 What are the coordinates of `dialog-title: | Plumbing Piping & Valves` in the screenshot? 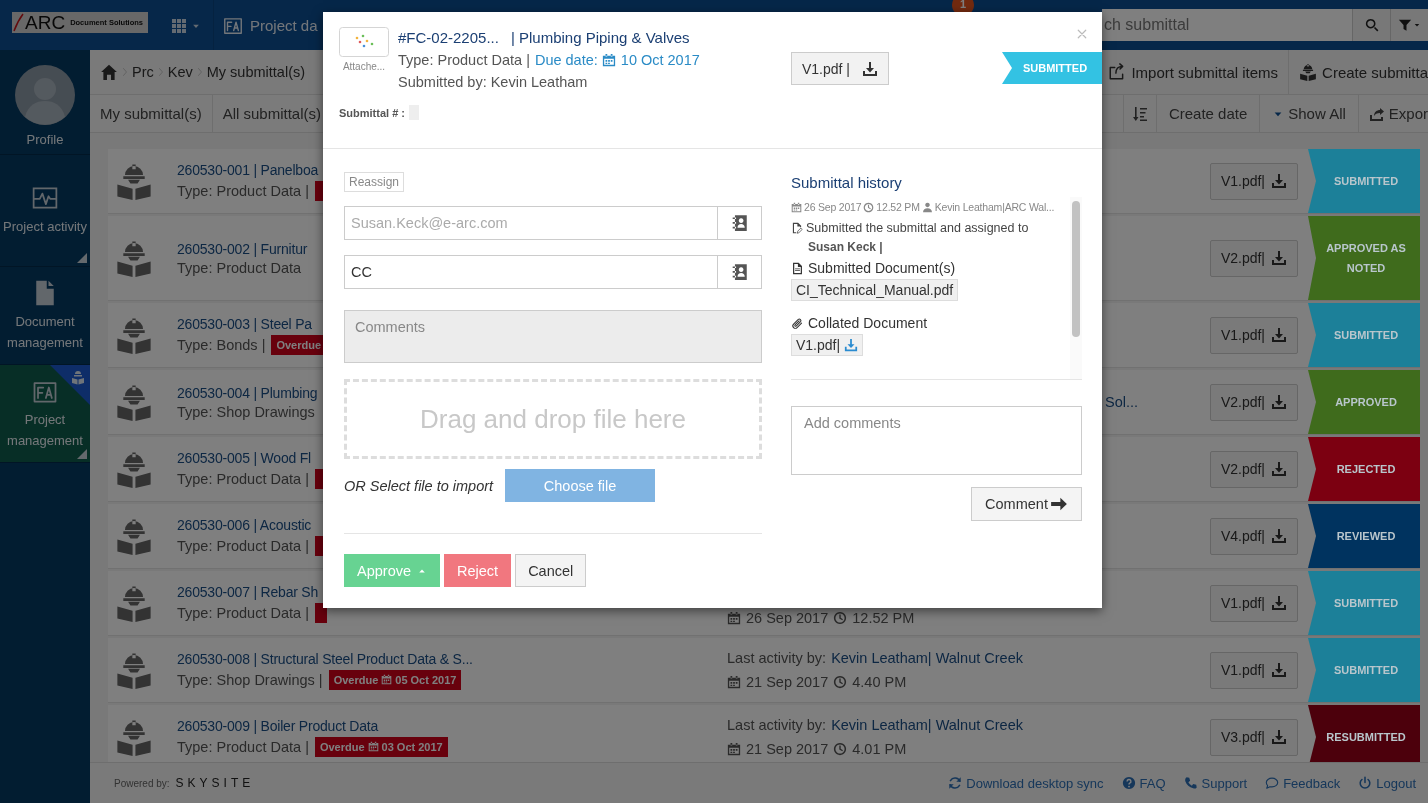 It's located at (600, 38).